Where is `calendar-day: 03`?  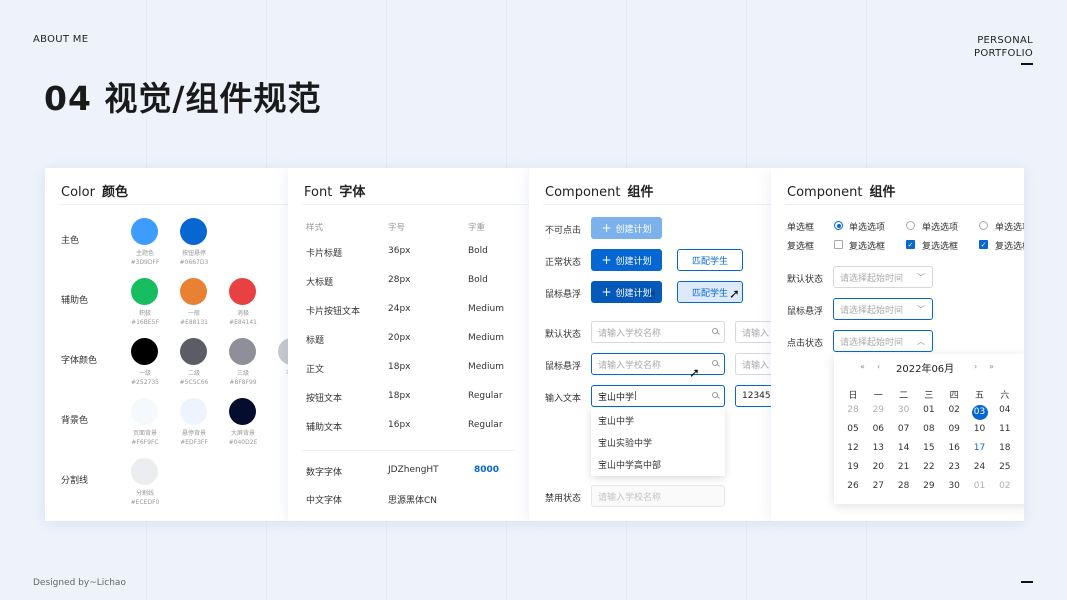 calendar-day: 03 is located at coordinates (979, 412).